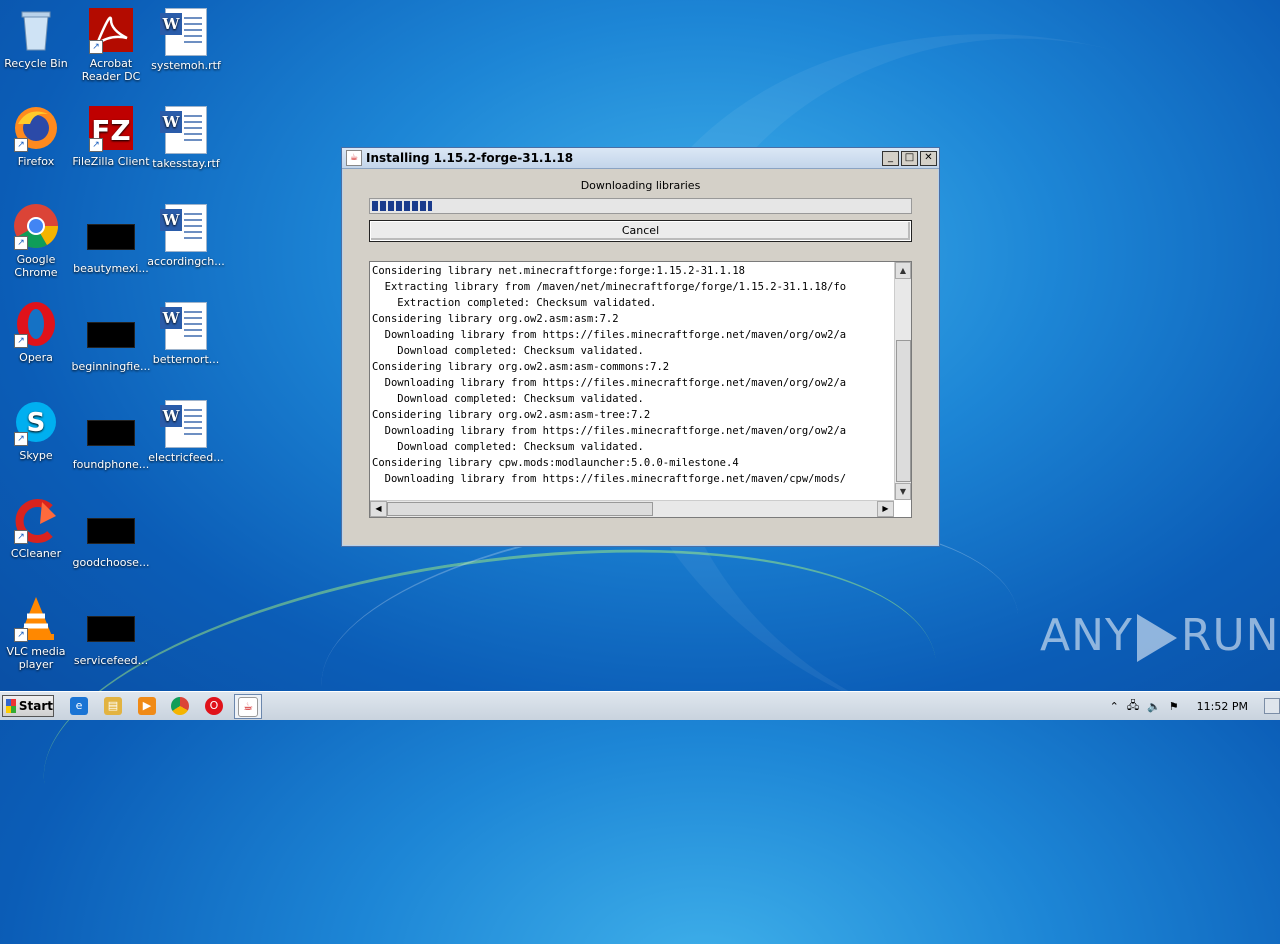 Image resolution: width=1280 pixels, height=944 pixels. I want to click on system-tray: ⌃ 🖧 🔈 ⚑ 11:52 PM, so click(1193, 706).